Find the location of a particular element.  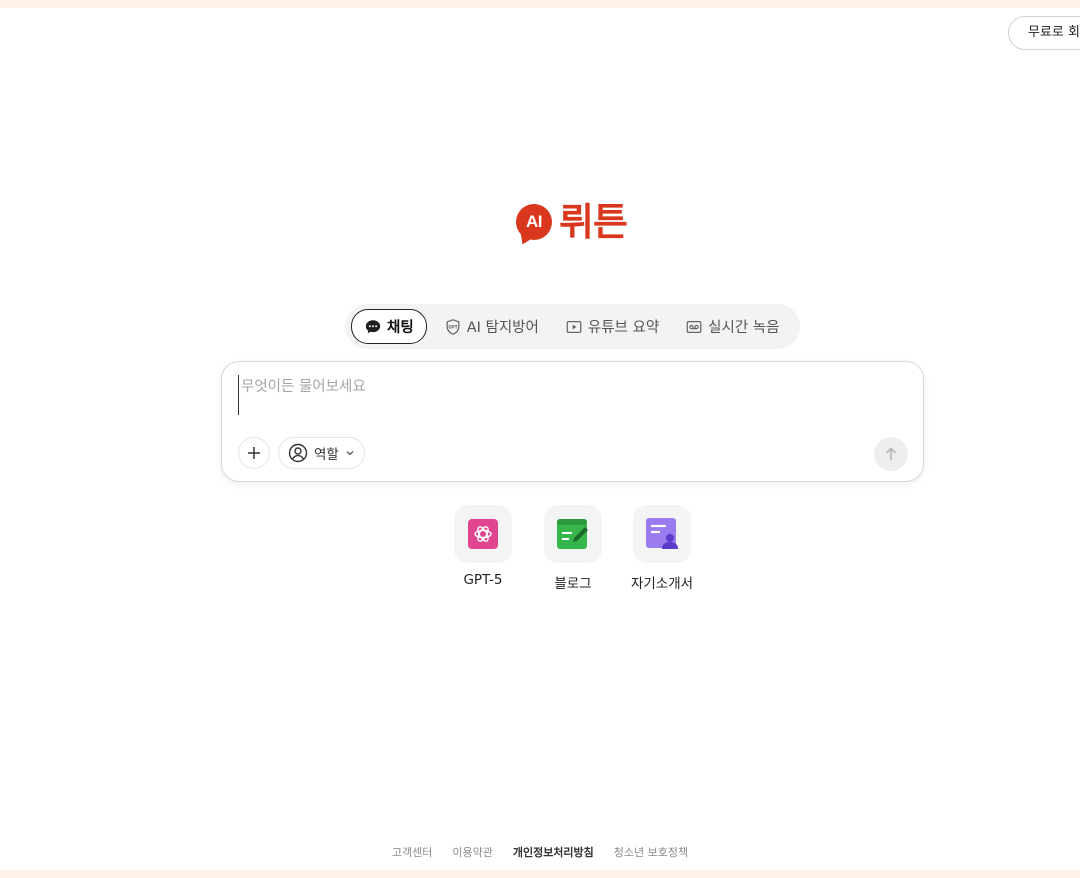

tab-live-recording-label: 실시간 녹음 is located at coordinates (744, 328).